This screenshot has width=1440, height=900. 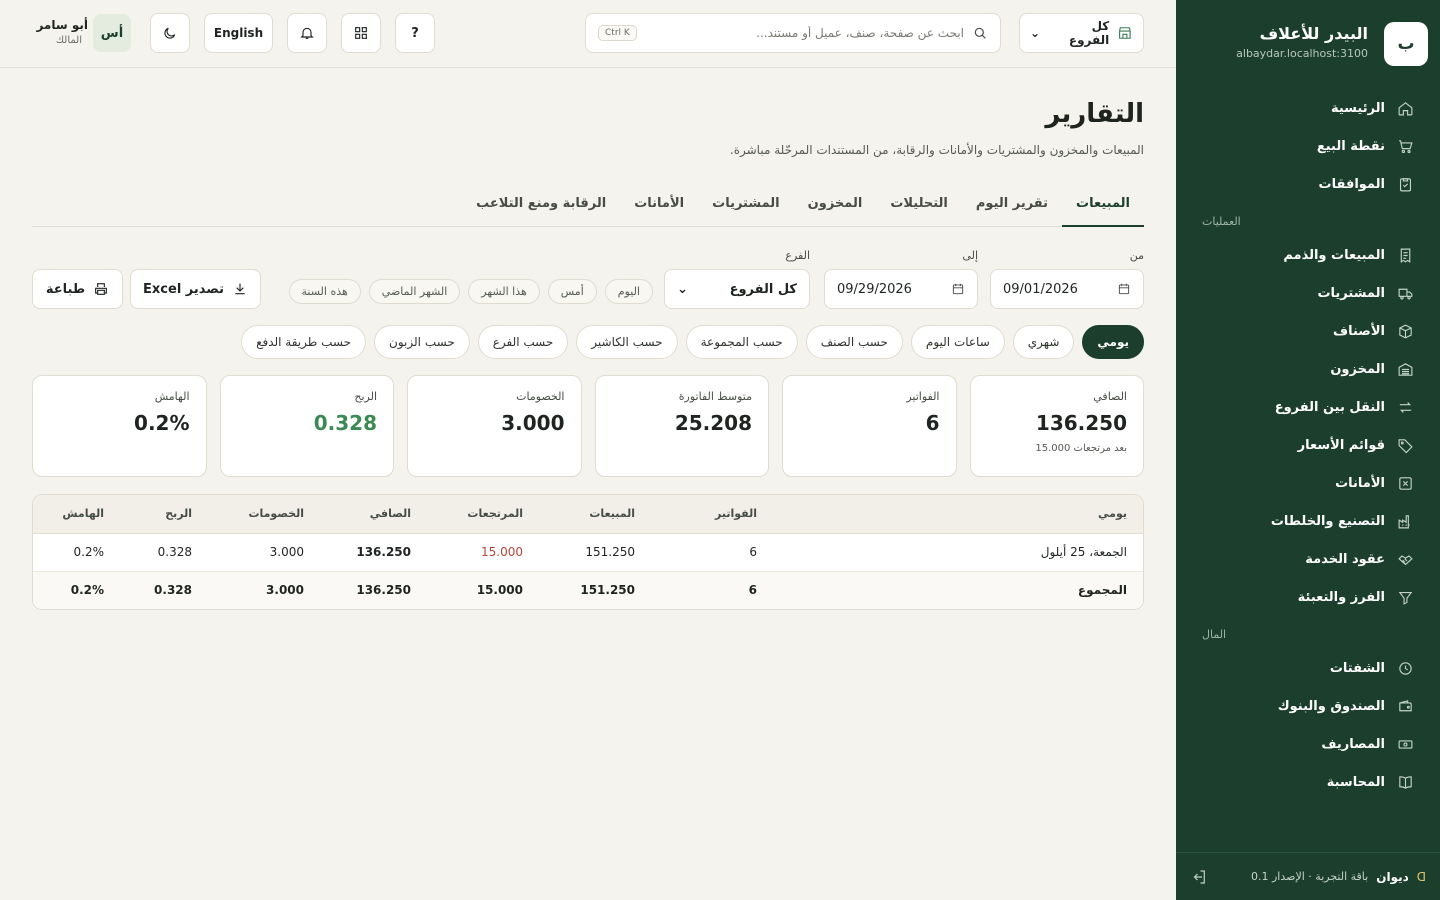 What do you see at coordinates (628, 291) in the screenshot?
I see `range-today: اليوم` at bounding box center [628, 291].